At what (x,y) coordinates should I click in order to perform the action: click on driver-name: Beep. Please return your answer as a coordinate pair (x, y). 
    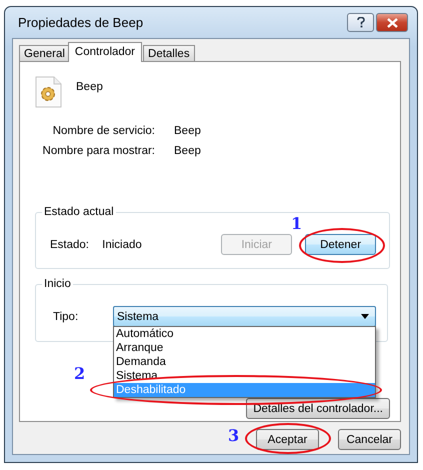
    Looking at the image, I should click on (89, 87).